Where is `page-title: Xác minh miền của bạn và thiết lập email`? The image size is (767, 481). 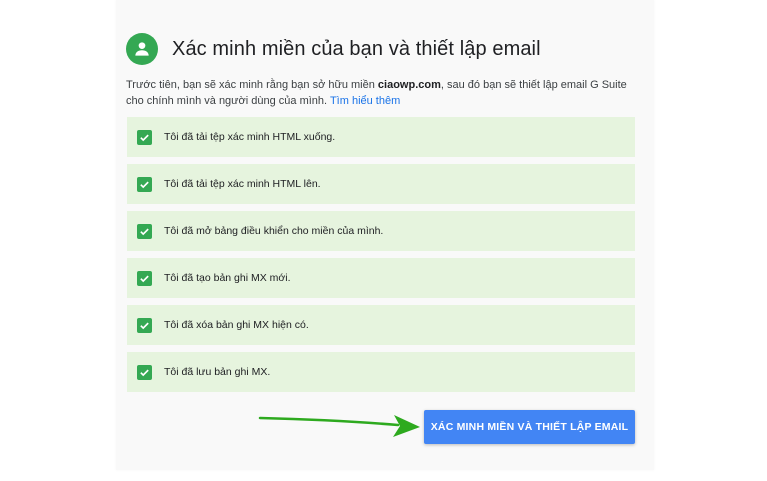
page-title: Xác minh miền của bạn và thiết lập email is located at coordinates (356, 48).